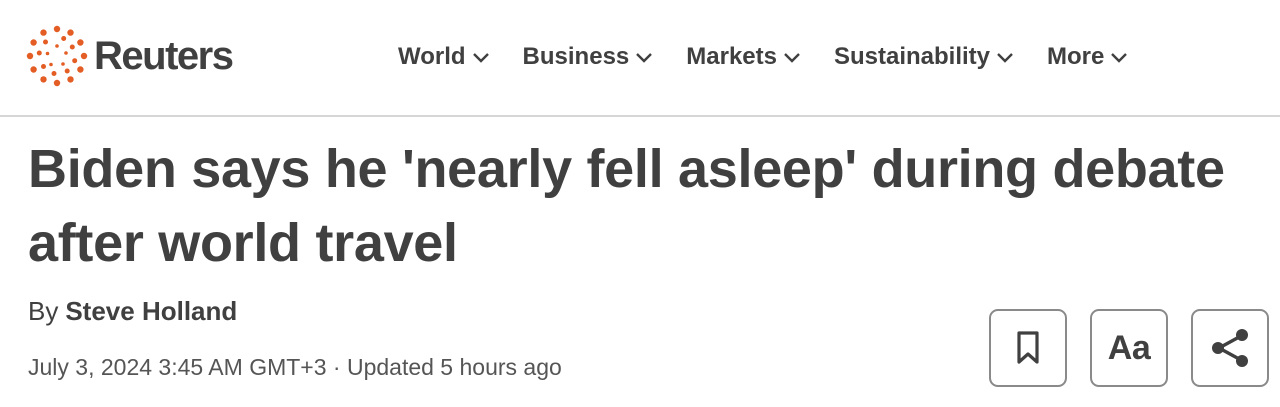 The image size is (1280, 407). What do you see at coordinates (731, 56) in the screenshot?
I see `nav-item-label: Markets` at bounding box center [731, 56].